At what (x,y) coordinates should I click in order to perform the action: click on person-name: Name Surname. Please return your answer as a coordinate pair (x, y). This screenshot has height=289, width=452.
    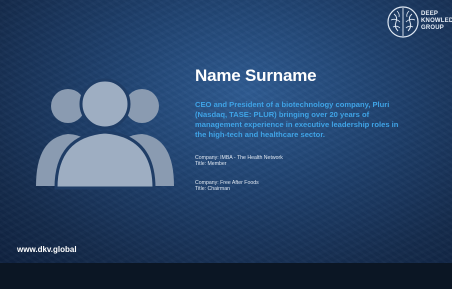
    Looking at the image, I should click on (256, 75).